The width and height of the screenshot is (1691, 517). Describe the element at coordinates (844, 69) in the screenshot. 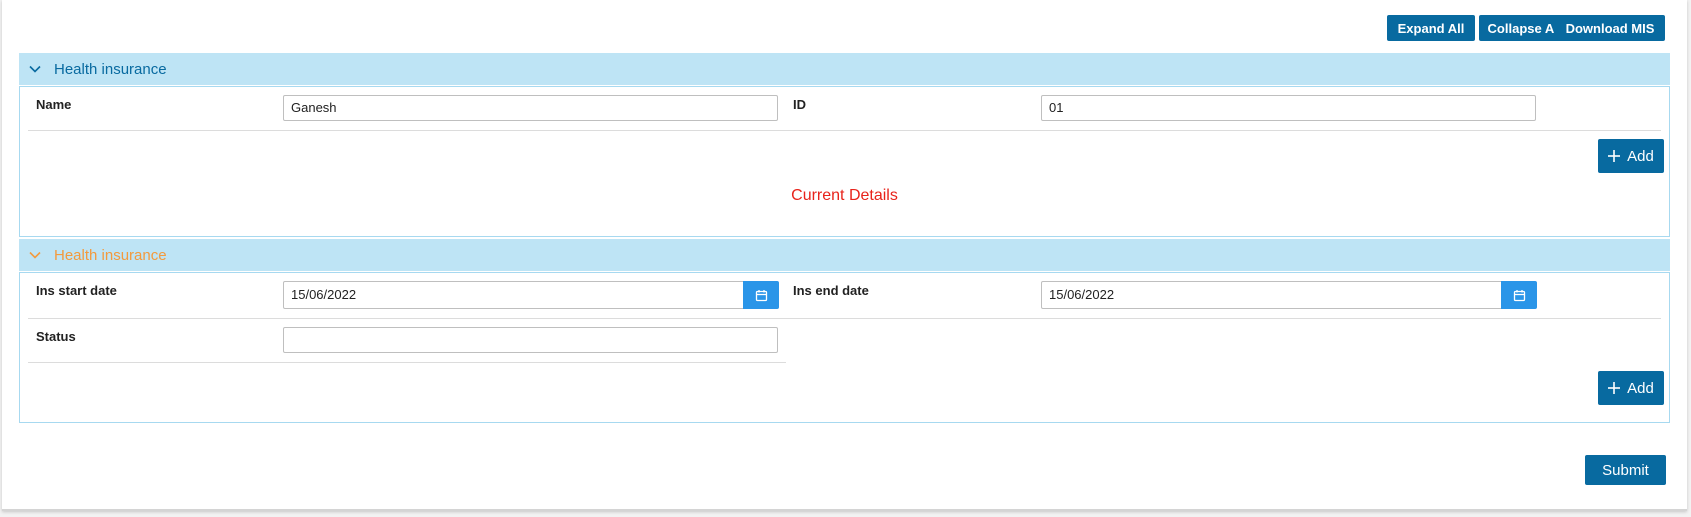

I see `section-header-health-insurance: Health insurance` at that location.